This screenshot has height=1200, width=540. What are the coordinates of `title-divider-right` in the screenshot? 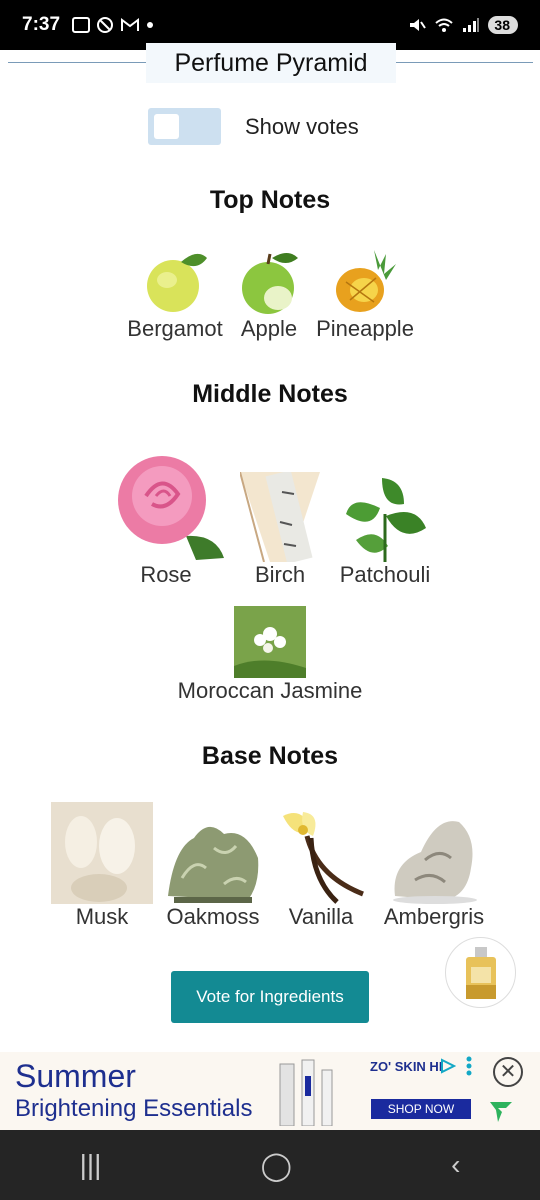 It's located at (464, 62).